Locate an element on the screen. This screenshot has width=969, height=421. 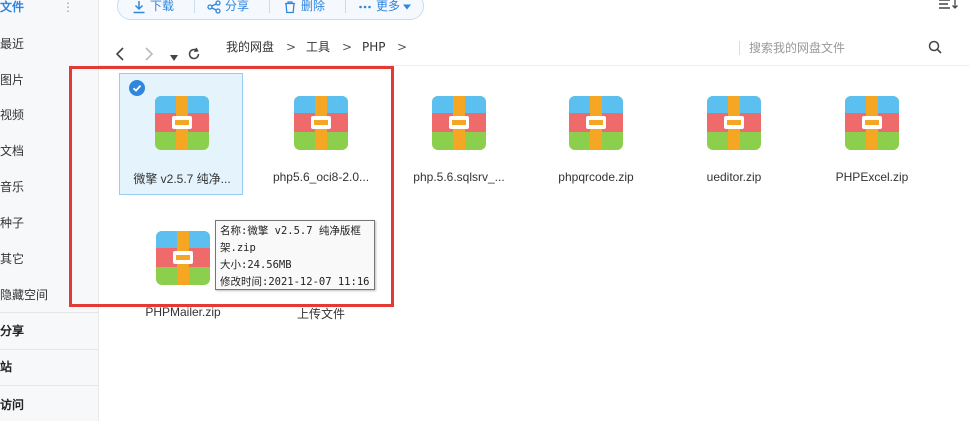
breadcrumb-php: PHP is located at coordinates (374, 47).